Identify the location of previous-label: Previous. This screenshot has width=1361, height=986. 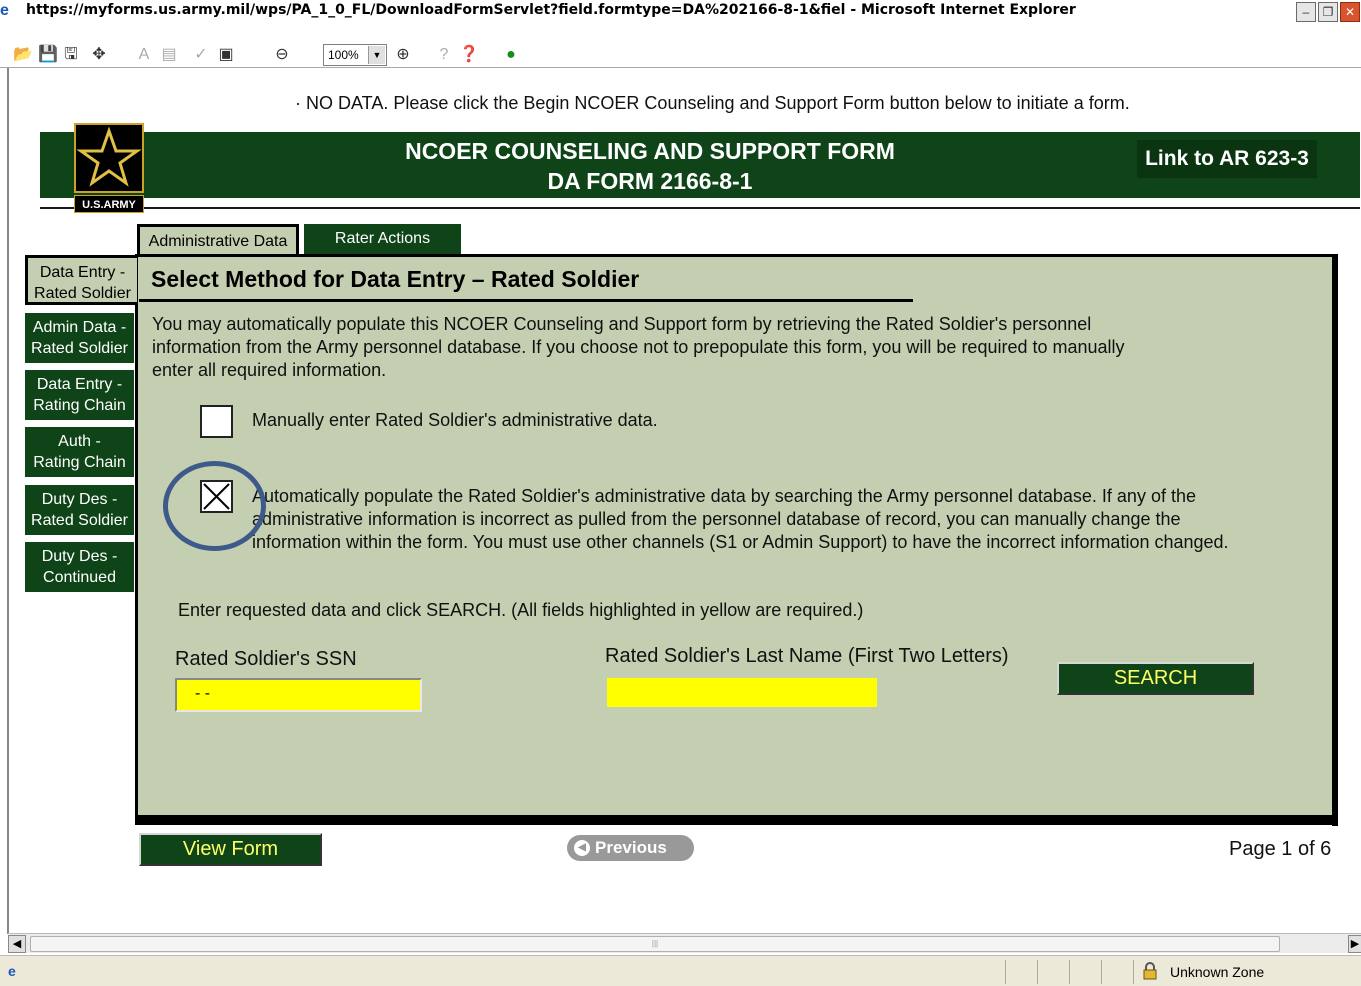
(631, 847).